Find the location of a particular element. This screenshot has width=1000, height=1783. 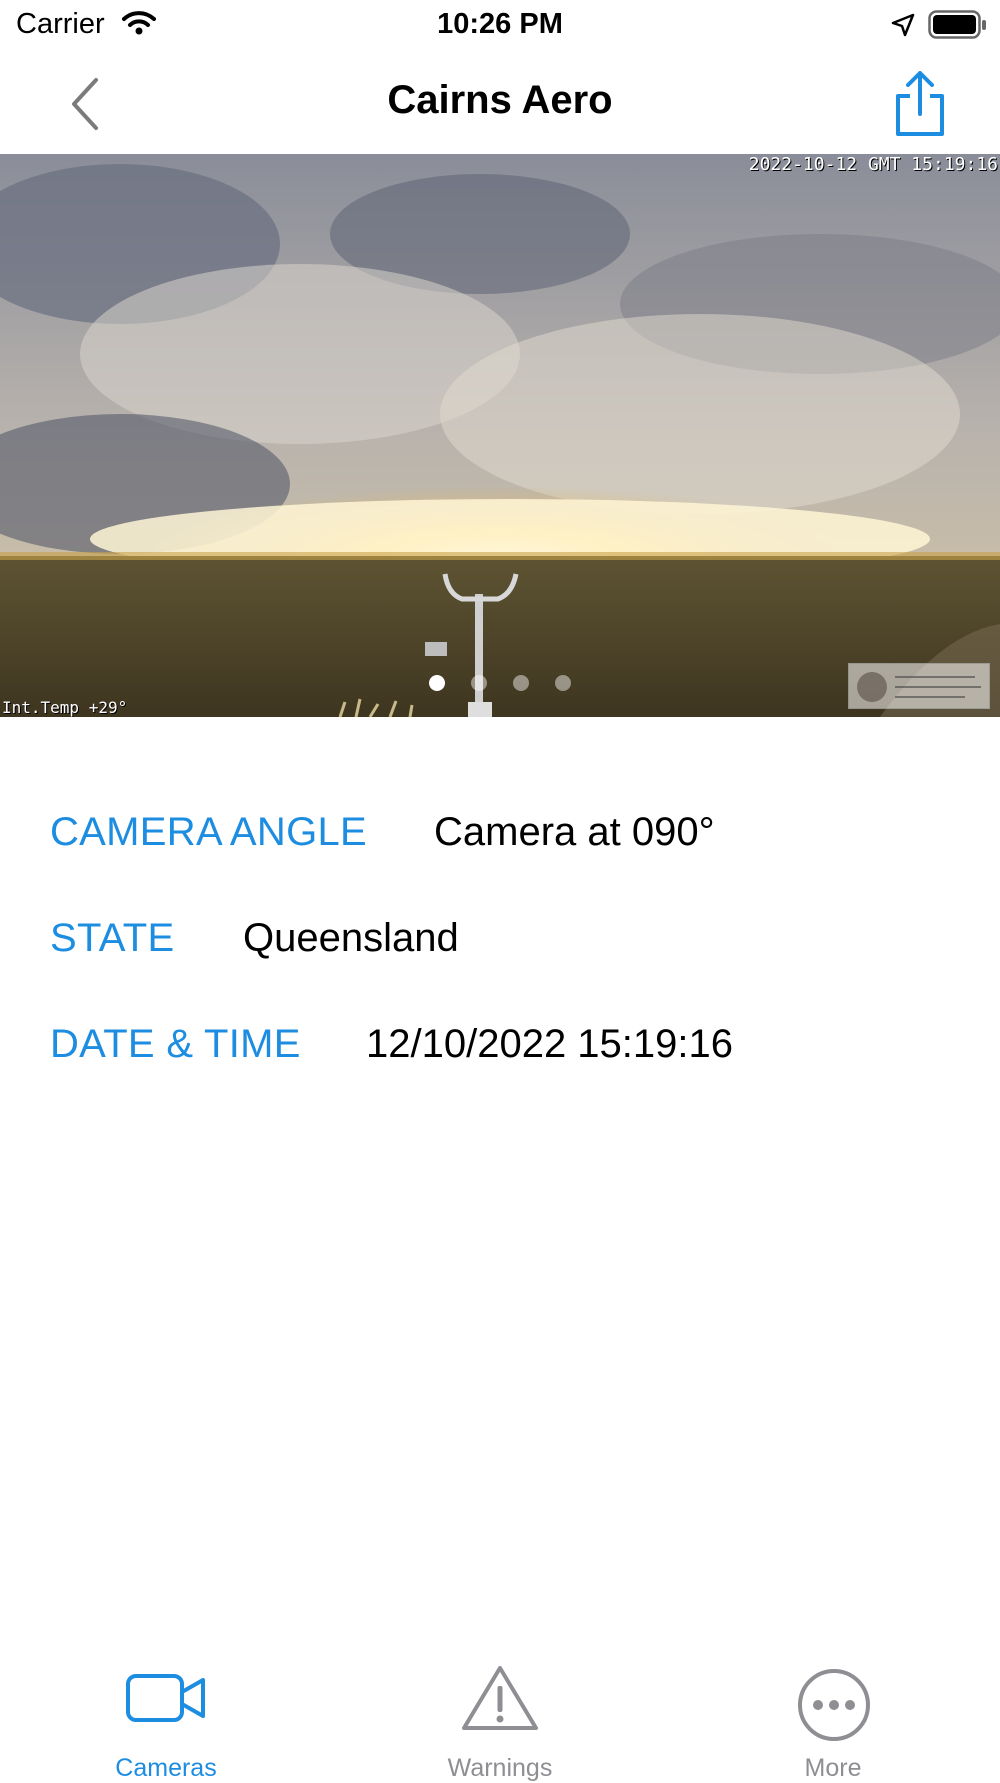

date-time-value: 12/10/2022 15:19:16 is located at coordinates (550, 1044).